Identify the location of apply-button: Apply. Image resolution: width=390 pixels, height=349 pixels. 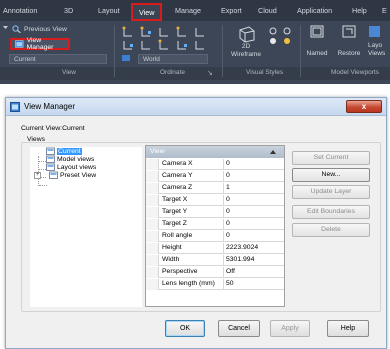
(290, 328).